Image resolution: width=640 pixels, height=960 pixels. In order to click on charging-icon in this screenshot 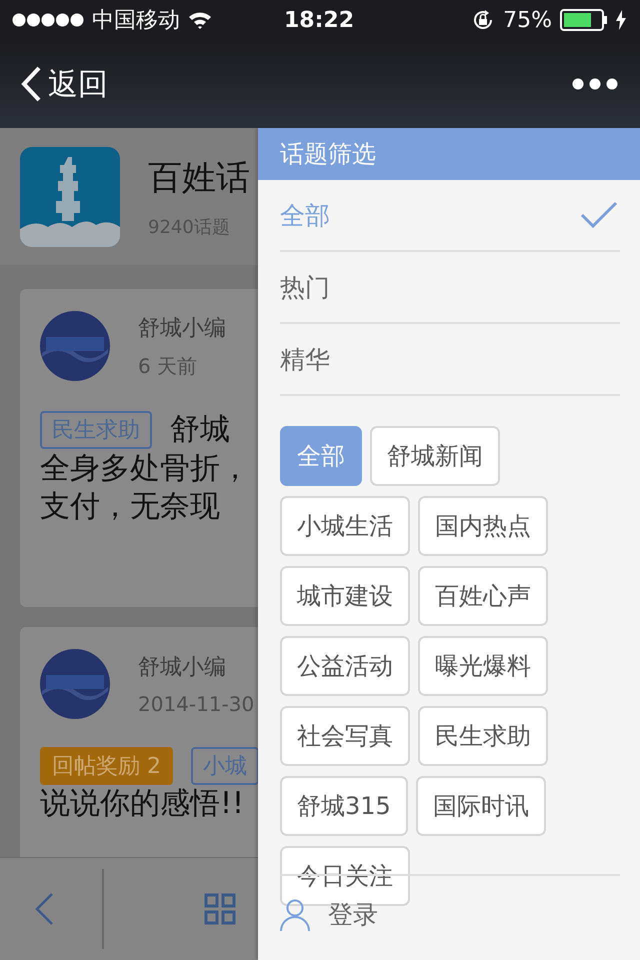, I will do `click(621, 20)`.